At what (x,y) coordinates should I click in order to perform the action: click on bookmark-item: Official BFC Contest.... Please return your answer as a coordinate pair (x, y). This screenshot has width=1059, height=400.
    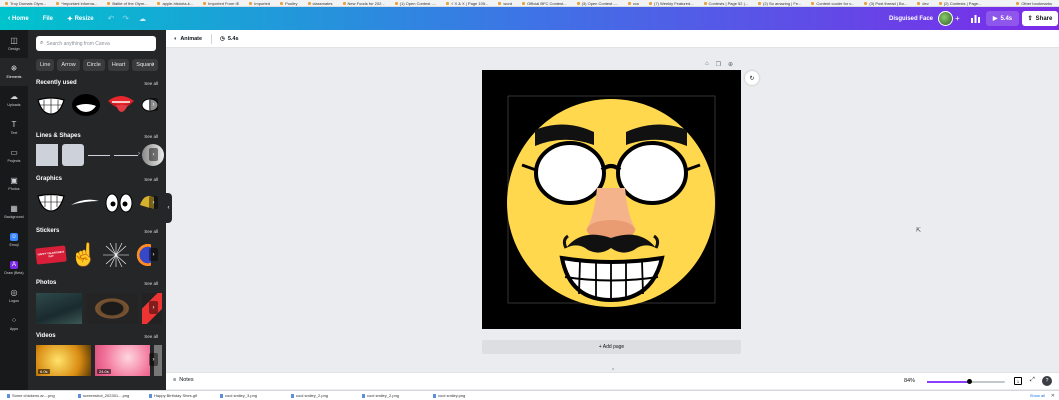
    Looking at the image, I should click on (544, 3).